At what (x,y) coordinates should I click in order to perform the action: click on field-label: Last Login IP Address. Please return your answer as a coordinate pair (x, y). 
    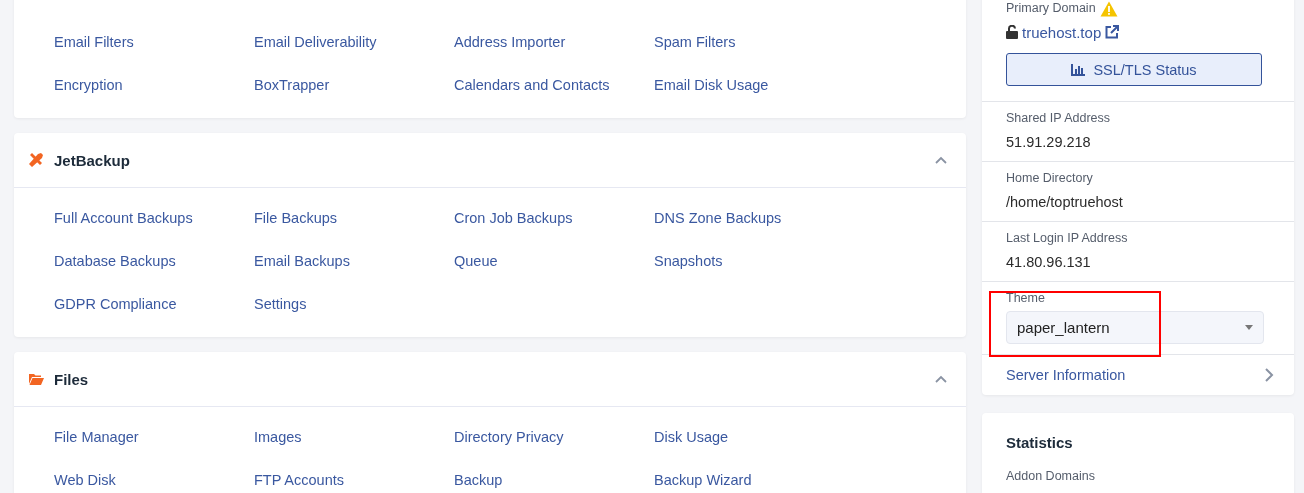
    Looking at the image, I should click on (1067, 238).